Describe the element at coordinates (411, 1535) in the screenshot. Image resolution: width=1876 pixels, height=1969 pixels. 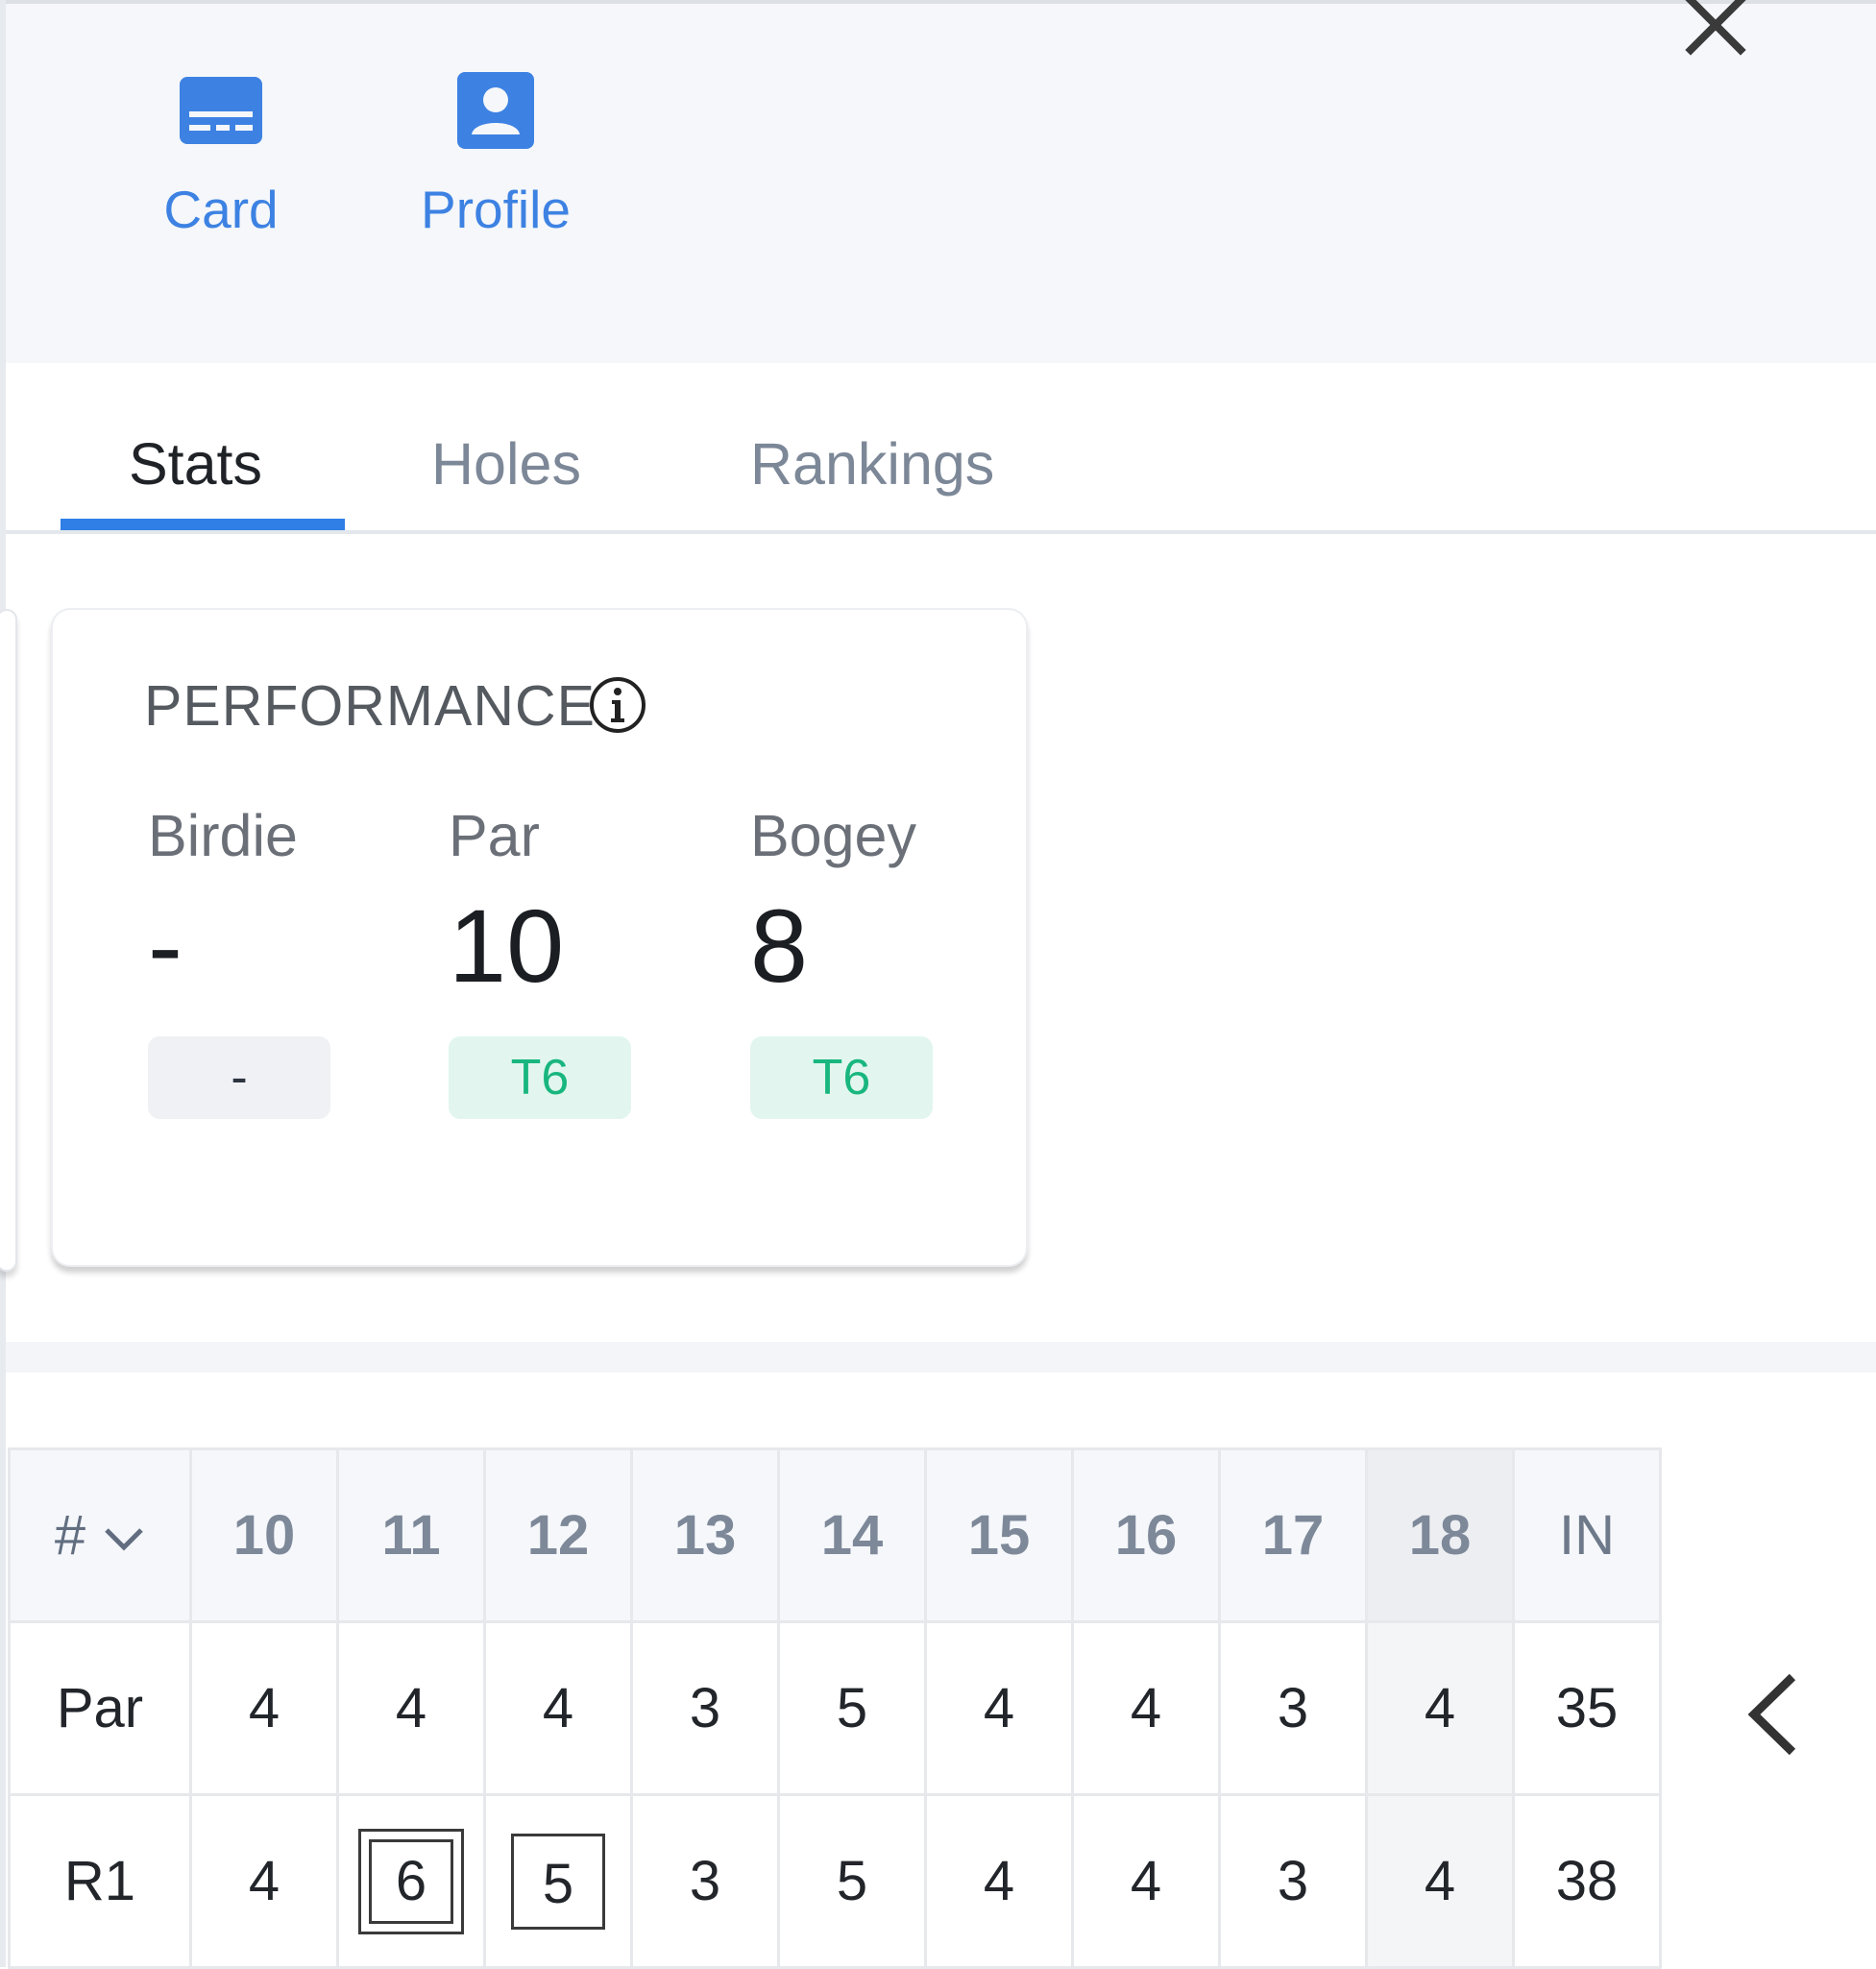
I see `hole-header: 11` at that location.